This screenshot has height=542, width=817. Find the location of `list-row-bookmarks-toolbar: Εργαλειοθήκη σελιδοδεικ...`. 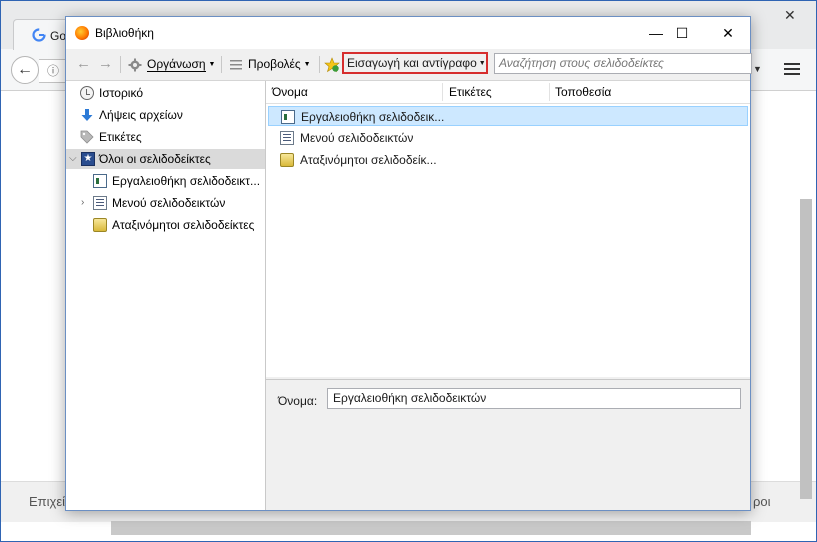

list-row-bookmarks-toolbar: Εργαλειοθήκη σελιδοδεικ... is located at coordinates (508, 116).